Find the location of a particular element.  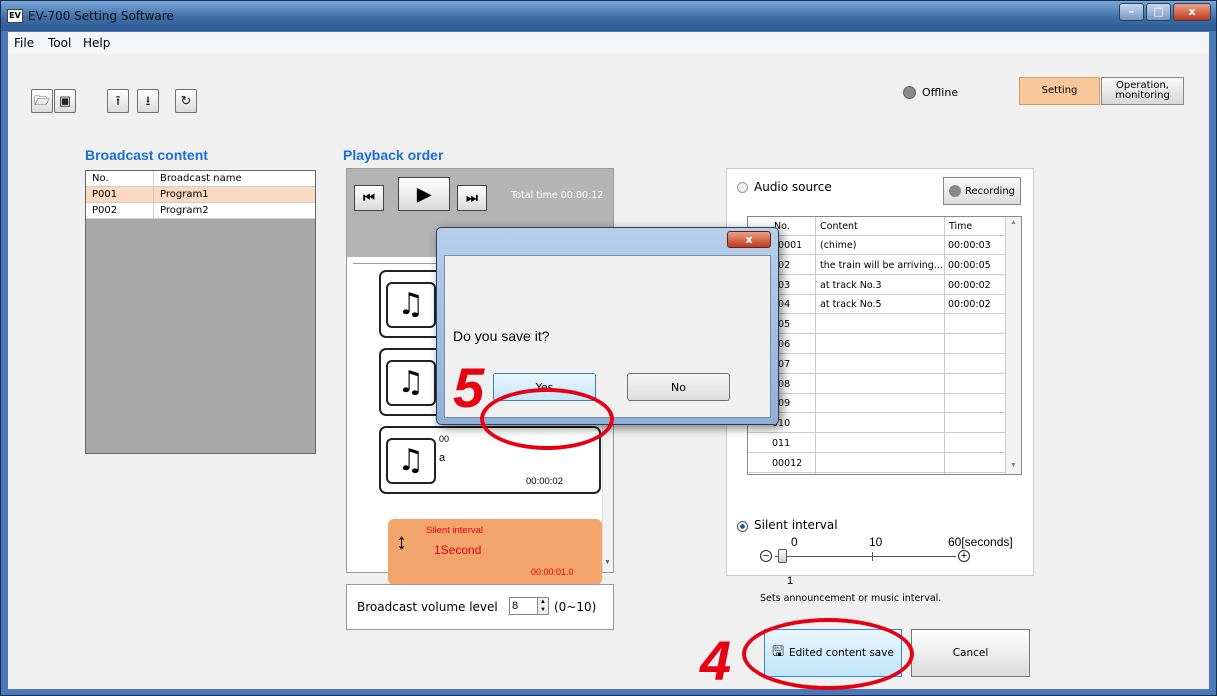

volume-label: Broadcast volume level is located at coordinates (427, 607).